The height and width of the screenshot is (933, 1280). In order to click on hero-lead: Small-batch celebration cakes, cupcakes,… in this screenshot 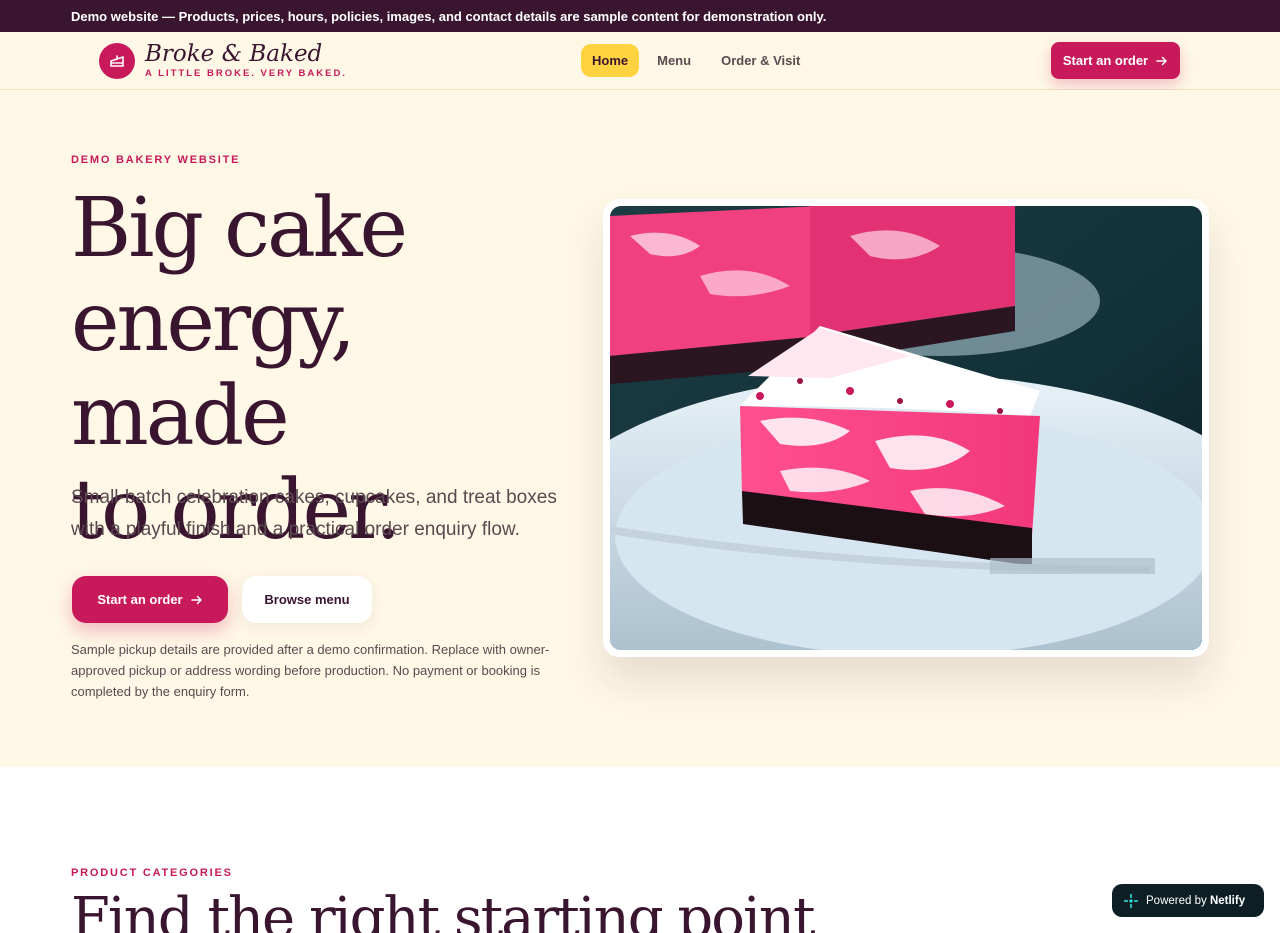, I will do `click(314, 513)`.